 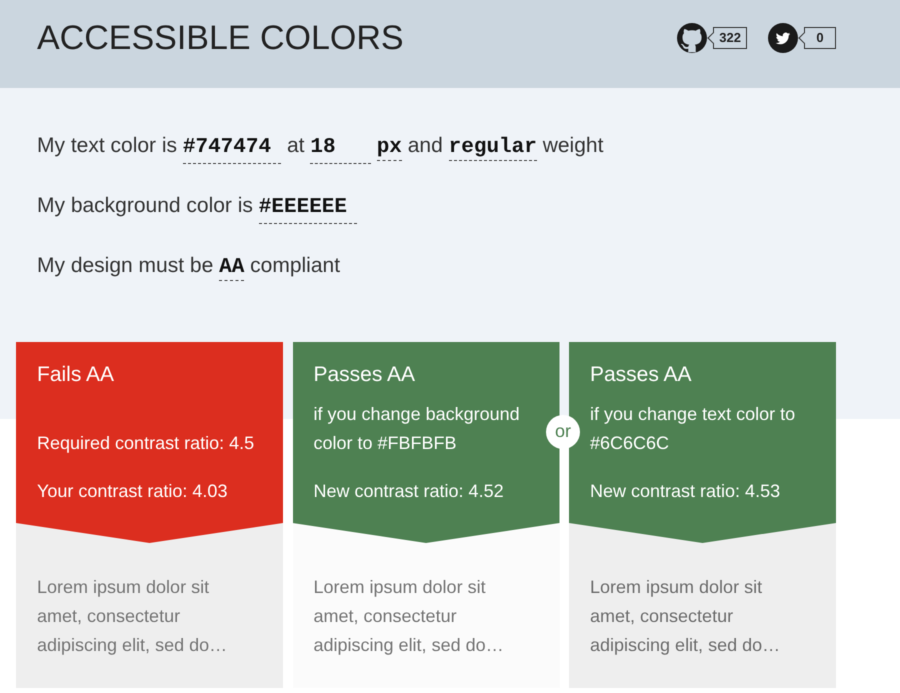 I want to click on option-dropdown: AA, so click(x=231, y=268).